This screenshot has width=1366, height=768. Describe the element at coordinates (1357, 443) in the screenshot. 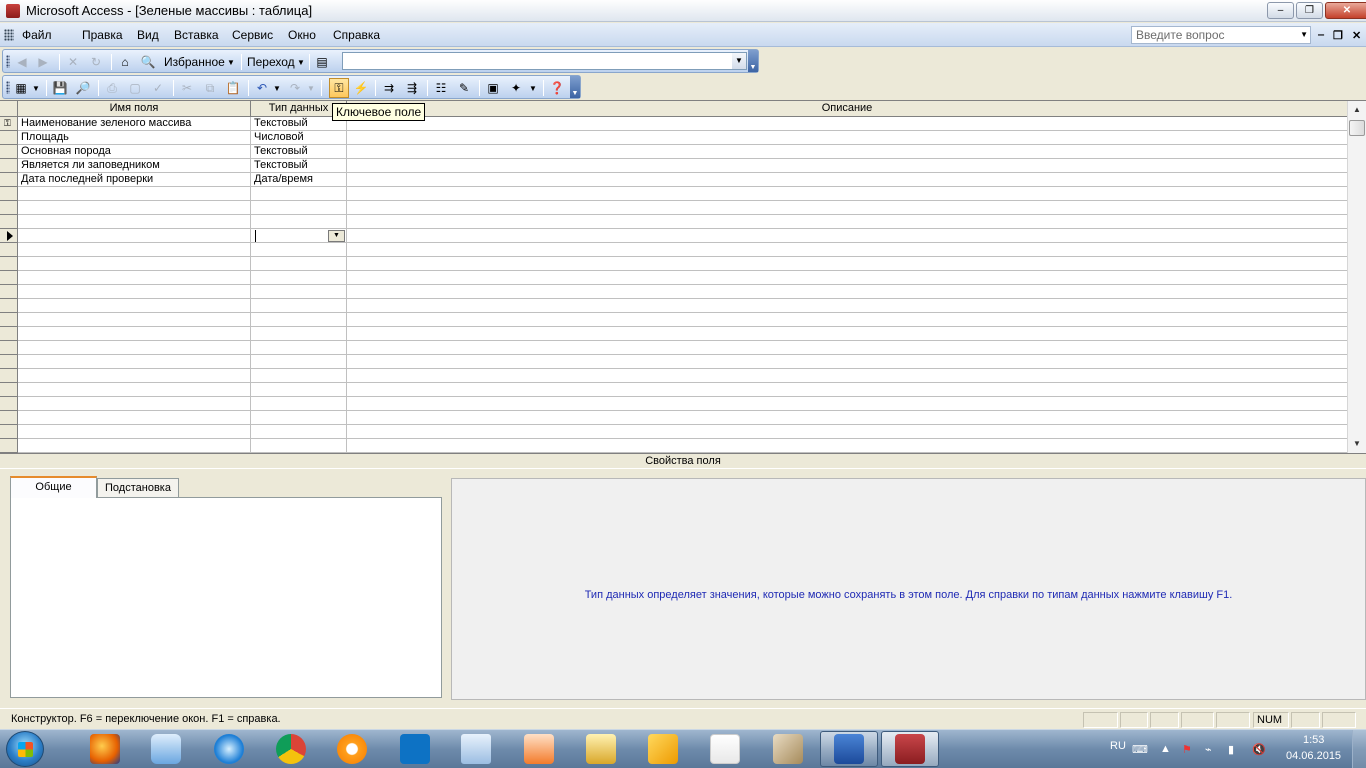

I see `scroll-down-icon: ▼` at that location.